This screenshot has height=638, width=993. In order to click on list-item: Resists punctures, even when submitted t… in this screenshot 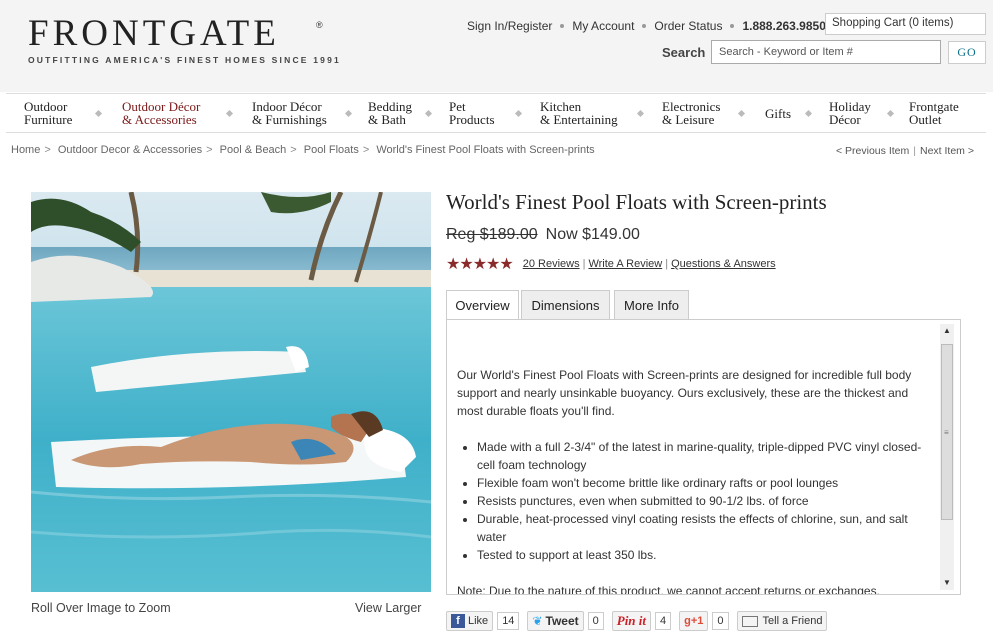, I will do `click(702, 501)`.